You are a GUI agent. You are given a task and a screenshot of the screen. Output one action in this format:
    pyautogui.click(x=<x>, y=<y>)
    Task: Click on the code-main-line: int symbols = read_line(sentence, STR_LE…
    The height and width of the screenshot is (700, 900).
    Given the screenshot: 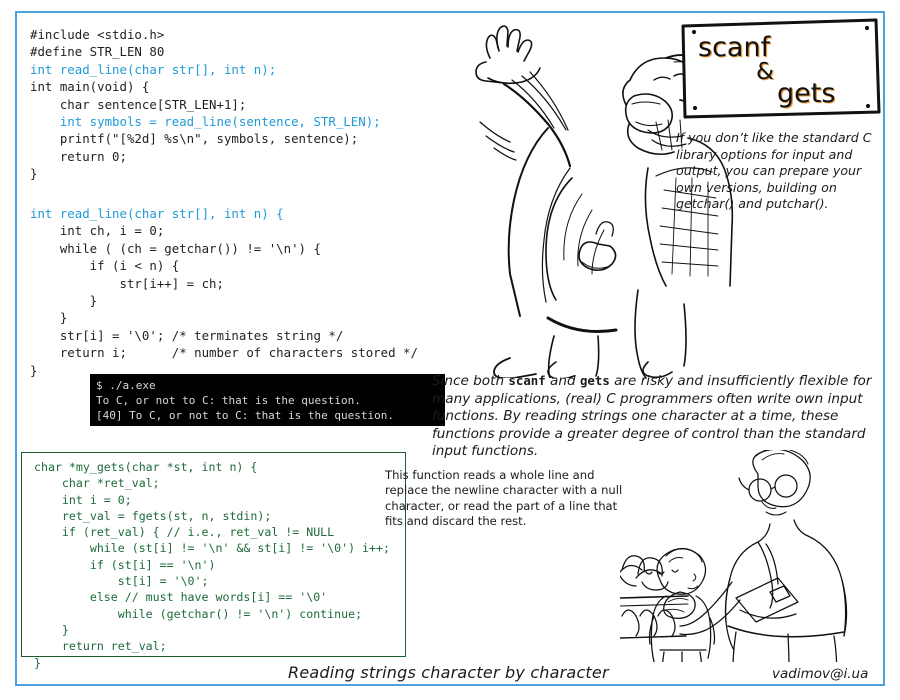 What is the action you would take?
    pyautogui.click(x=205, y=121)
    